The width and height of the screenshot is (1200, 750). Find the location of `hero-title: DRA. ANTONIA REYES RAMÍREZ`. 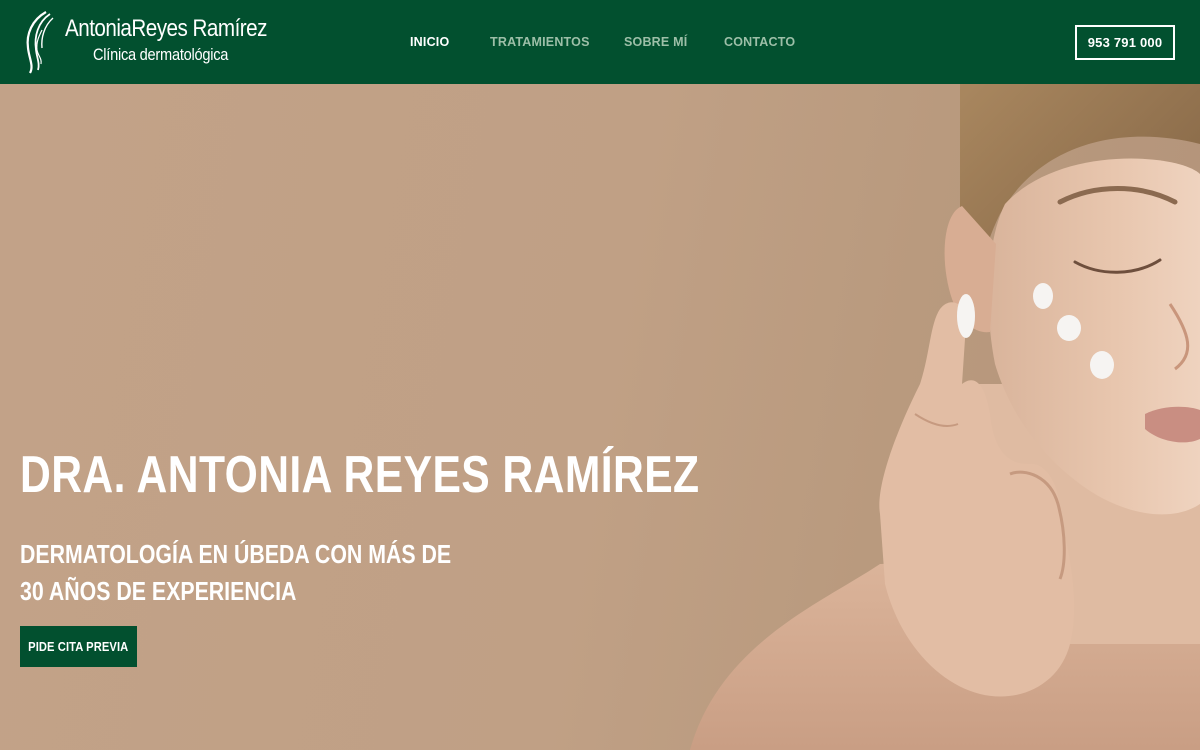

hero-title: DRA. ANTONIA REYES RAMÍREZ is located at coordinates (360, 475).